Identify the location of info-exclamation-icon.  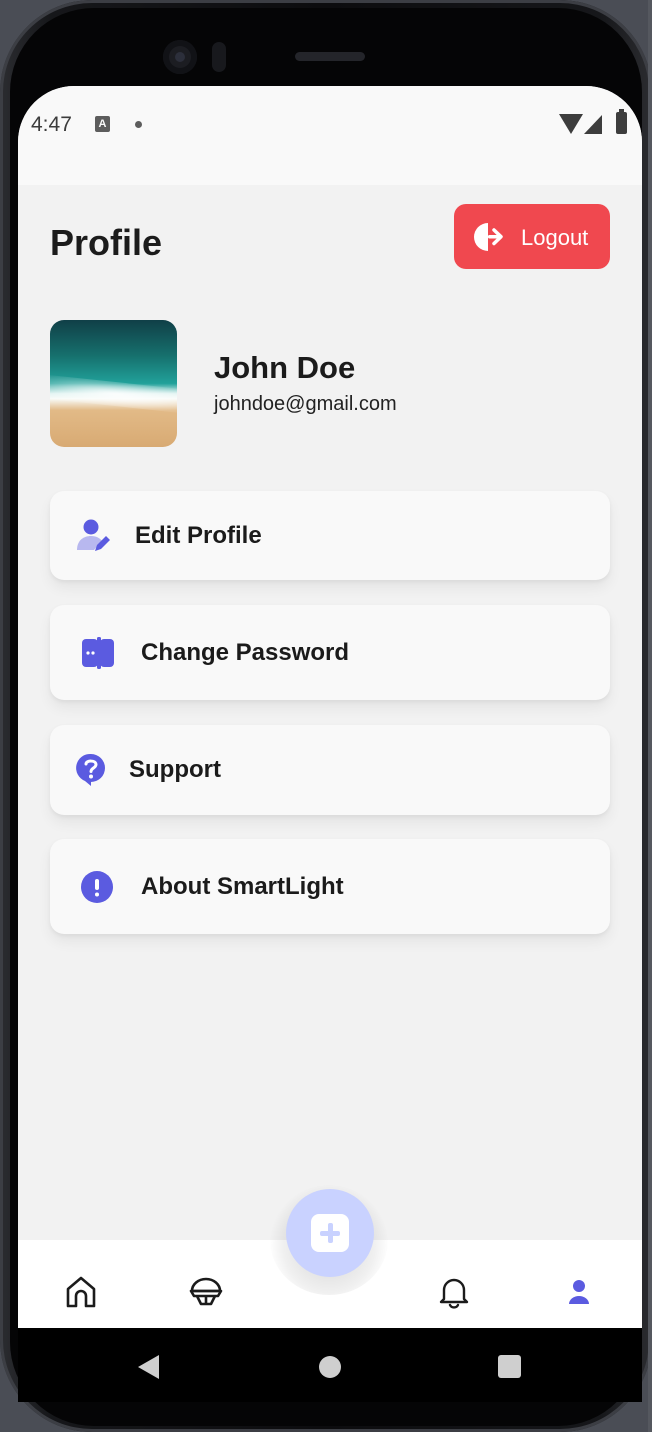
(97, 886).